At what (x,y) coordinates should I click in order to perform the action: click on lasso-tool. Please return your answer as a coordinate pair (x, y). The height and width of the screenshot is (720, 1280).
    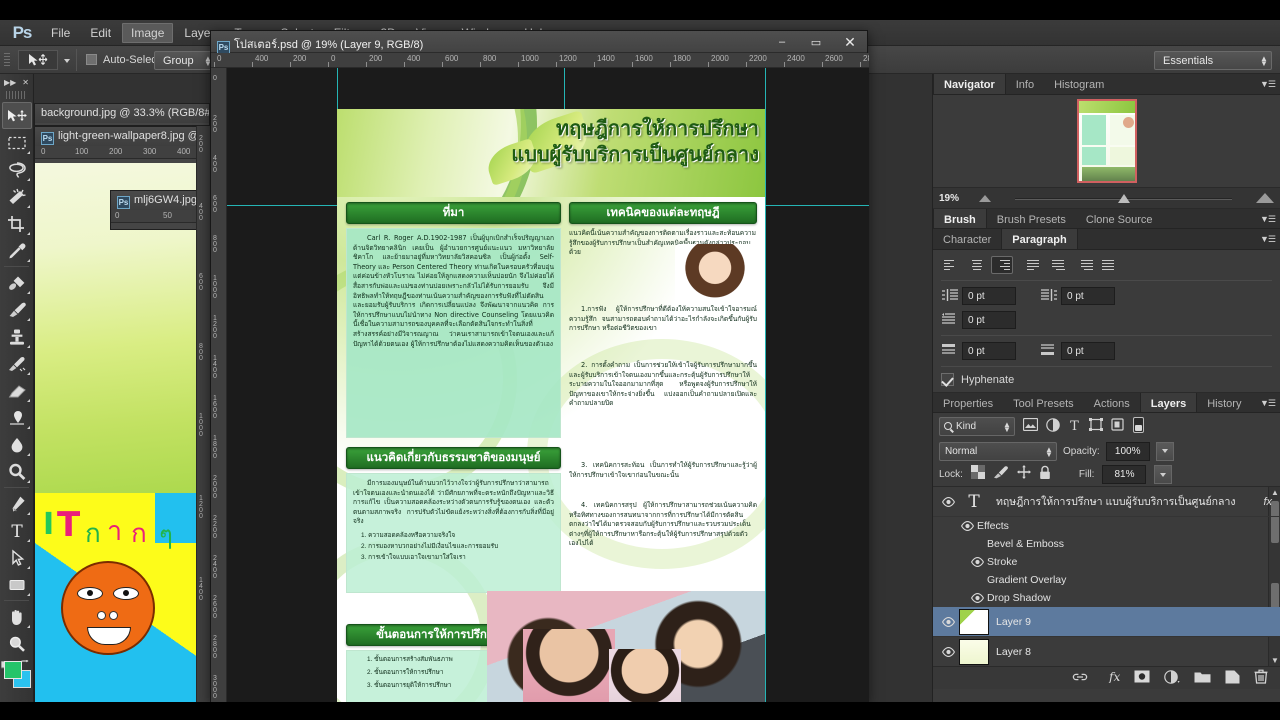
    Looking at the image, I should click on (17, 169).